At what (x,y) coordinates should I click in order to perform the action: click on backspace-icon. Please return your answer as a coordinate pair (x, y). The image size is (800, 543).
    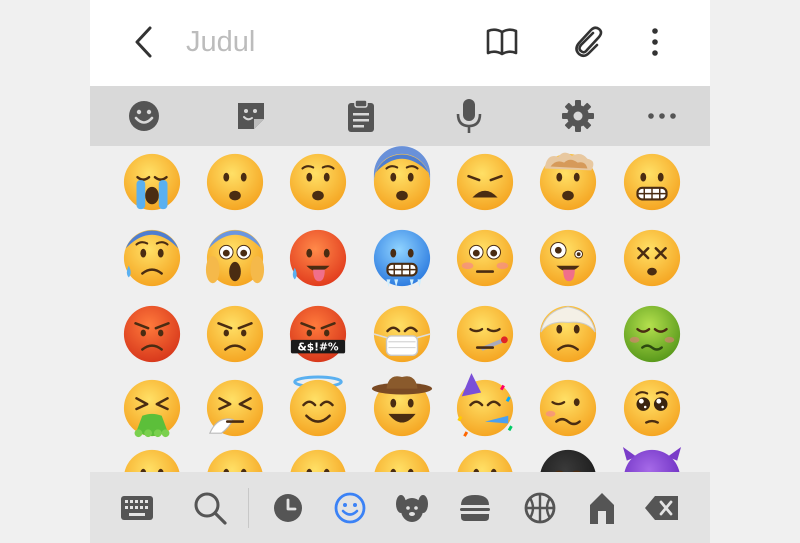
    Looking at the image, I should click on (661, 508).